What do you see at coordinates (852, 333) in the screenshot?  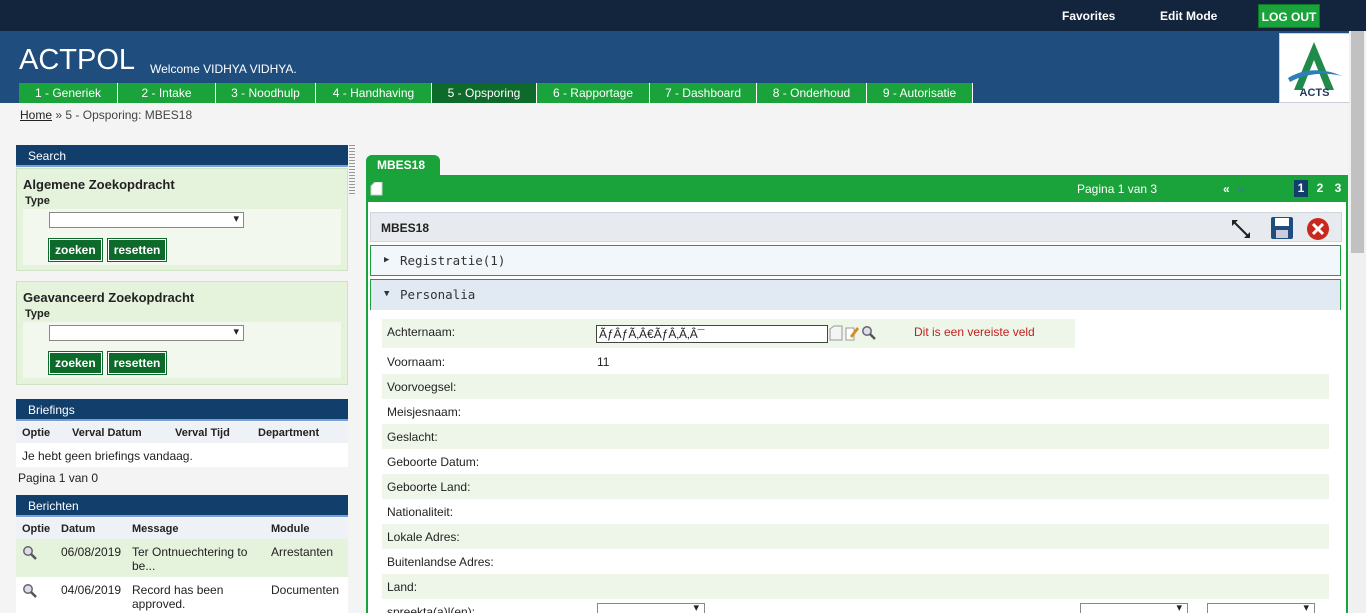 I see `edit-icon` at bounding box center [852, 333].